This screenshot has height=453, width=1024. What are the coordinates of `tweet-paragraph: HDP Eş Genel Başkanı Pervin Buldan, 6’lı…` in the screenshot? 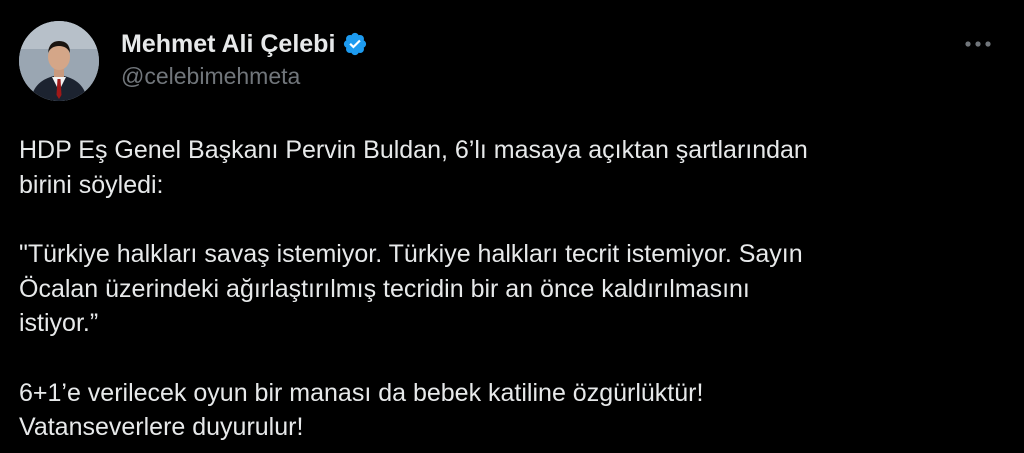 It's located at (413, 167).